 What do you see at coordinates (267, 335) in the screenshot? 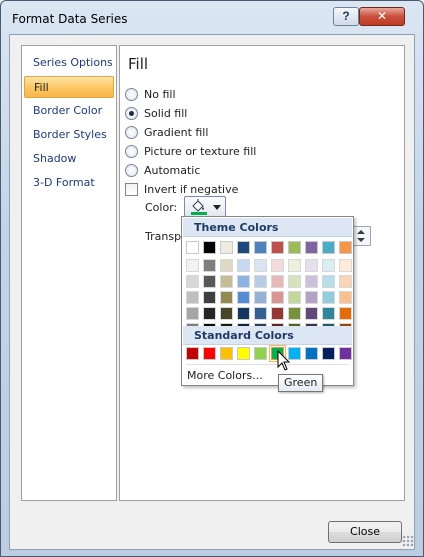
I see `standard-colors-header: Standard Colors` at bounding box center [267, 335].